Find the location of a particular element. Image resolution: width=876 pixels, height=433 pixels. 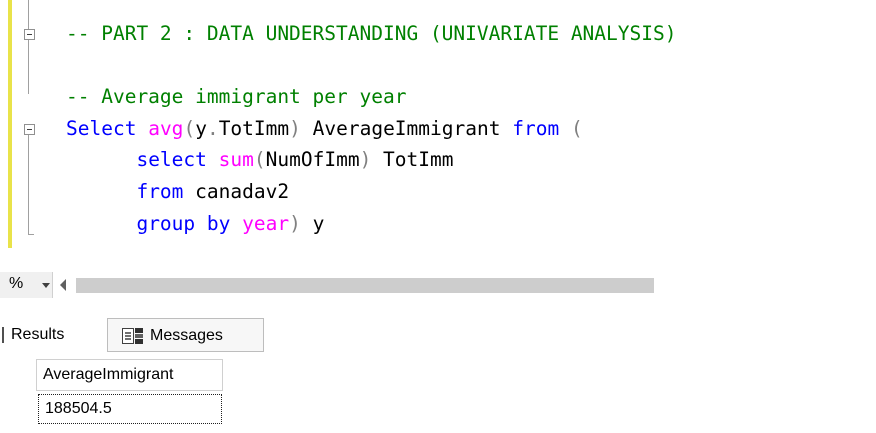

chevron-down-icon is located at coordinates (46, 285).